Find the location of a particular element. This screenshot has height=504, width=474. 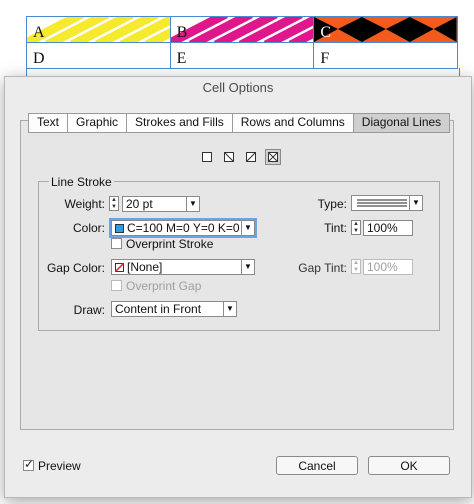

cell-b: B is located at coordinates (242, 29).